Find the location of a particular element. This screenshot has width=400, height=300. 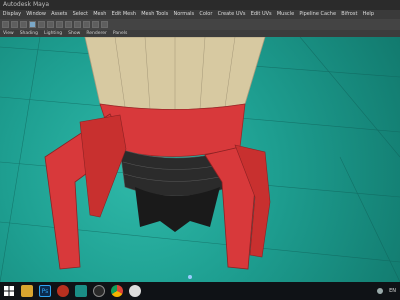

snap-curve-icon is located at coordinates (68, 24).